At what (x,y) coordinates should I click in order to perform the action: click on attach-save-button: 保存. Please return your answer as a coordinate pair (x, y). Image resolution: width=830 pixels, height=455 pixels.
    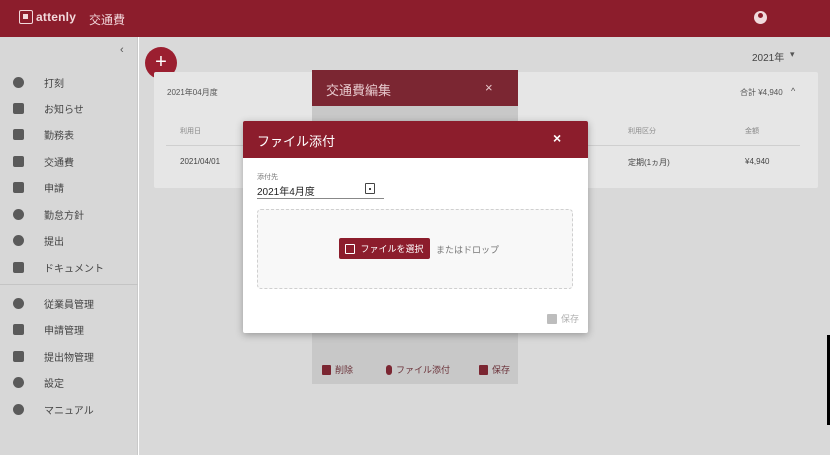
    Looking at the image, I should click on (563, 318).